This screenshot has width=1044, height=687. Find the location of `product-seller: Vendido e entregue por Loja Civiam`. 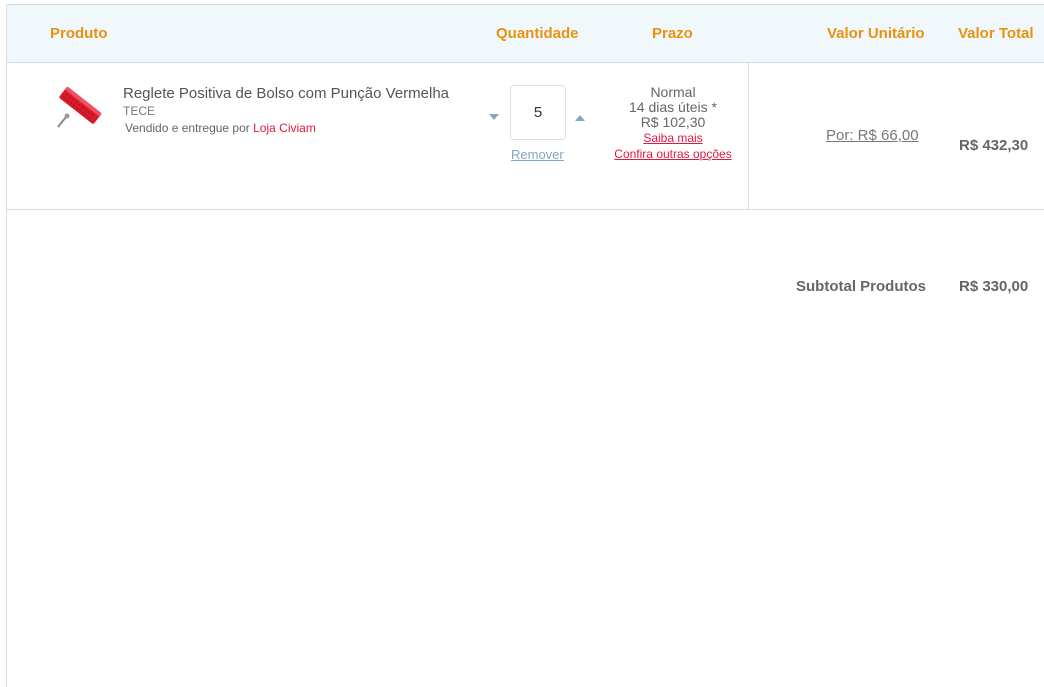

product-seller: Vendido e entregue por Loja Civiam is located at coordinates (220, 128).